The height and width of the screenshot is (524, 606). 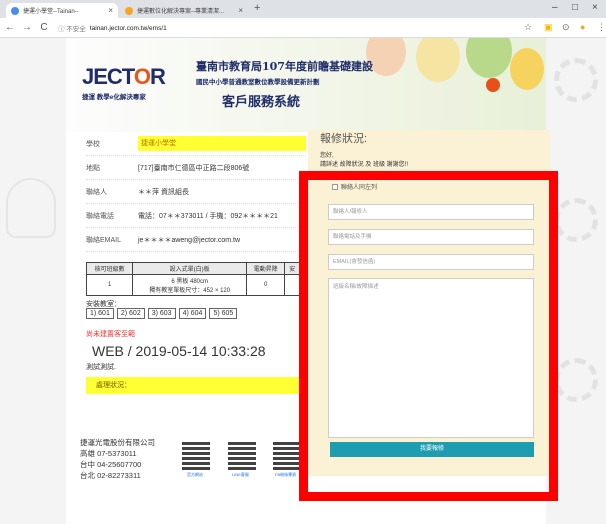 What do you see at coordinates (179, 351) in the screenshot?
I see `ticket-timestamp: WEB / 2019-05-14 10:33:28` at bounding box center [179, 351].